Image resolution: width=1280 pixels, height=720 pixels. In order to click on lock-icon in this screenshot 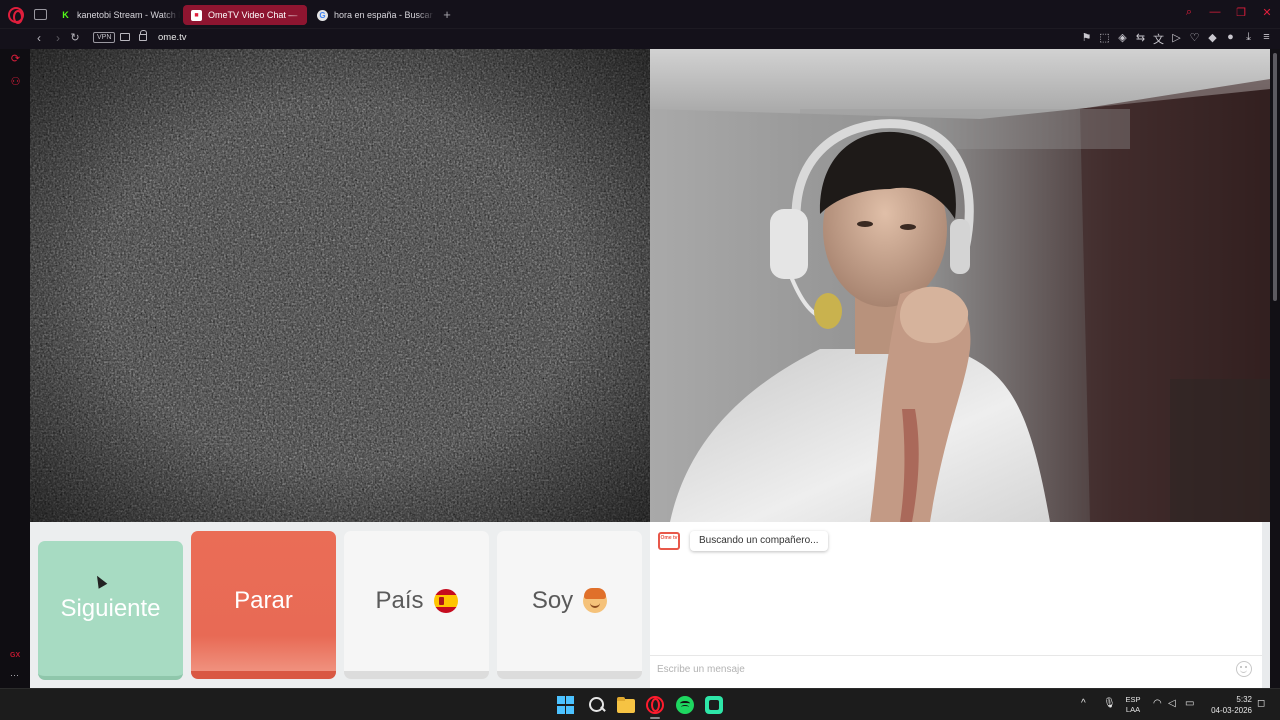, I will do `click(143, 35)`.